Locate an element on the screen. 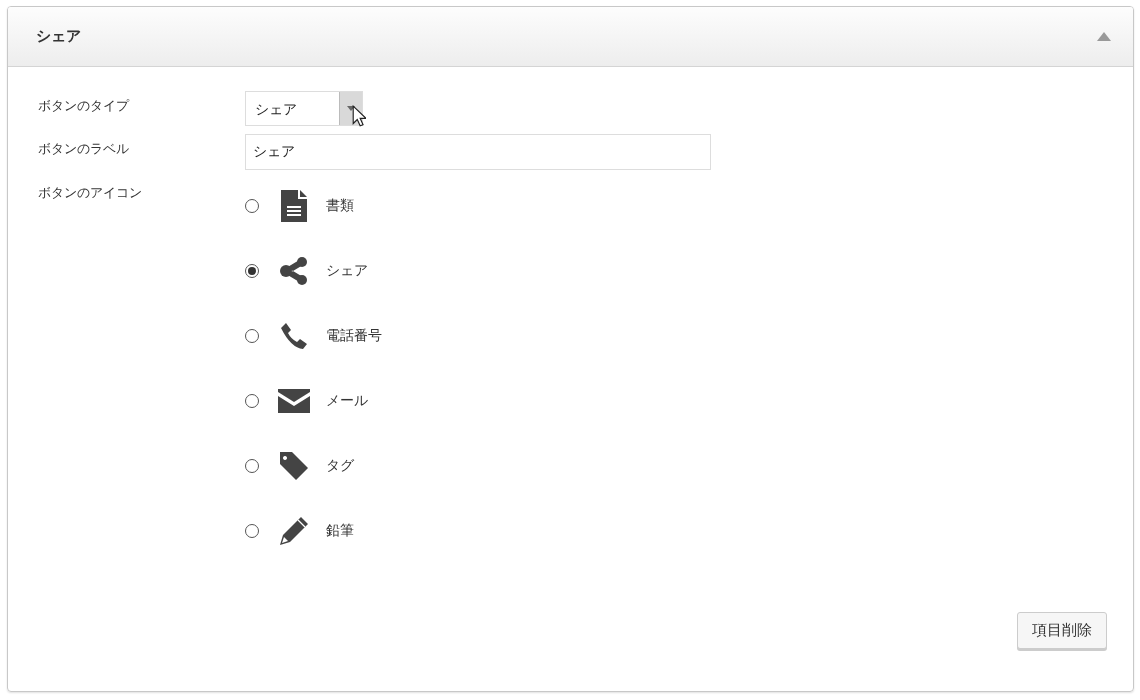 The width and height of the screenshot is (1140, 700). label-input: シェア is located at coordinates (478, 152).